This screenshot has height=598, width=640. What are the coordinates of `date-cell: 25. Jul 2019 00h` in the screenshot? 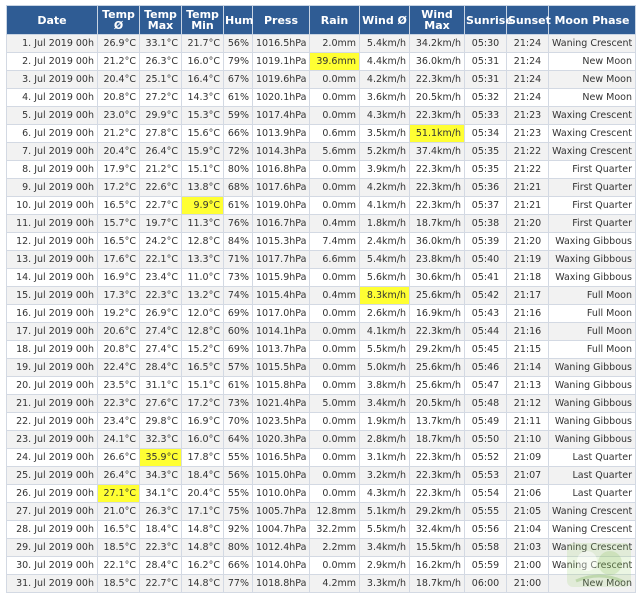 It's located at (52, 475).